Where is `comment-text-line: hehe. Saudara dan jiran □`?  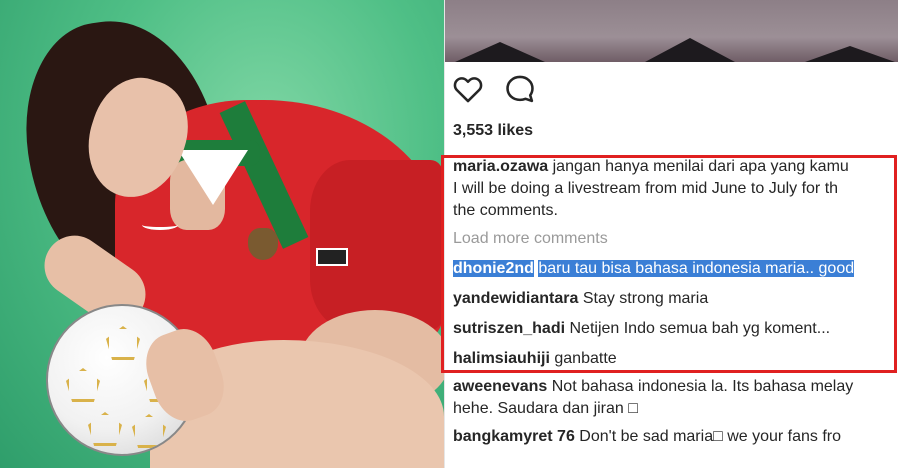
comment-text-line: hehe. Saudara dan jiran □ is located at coordinates (545, 408).